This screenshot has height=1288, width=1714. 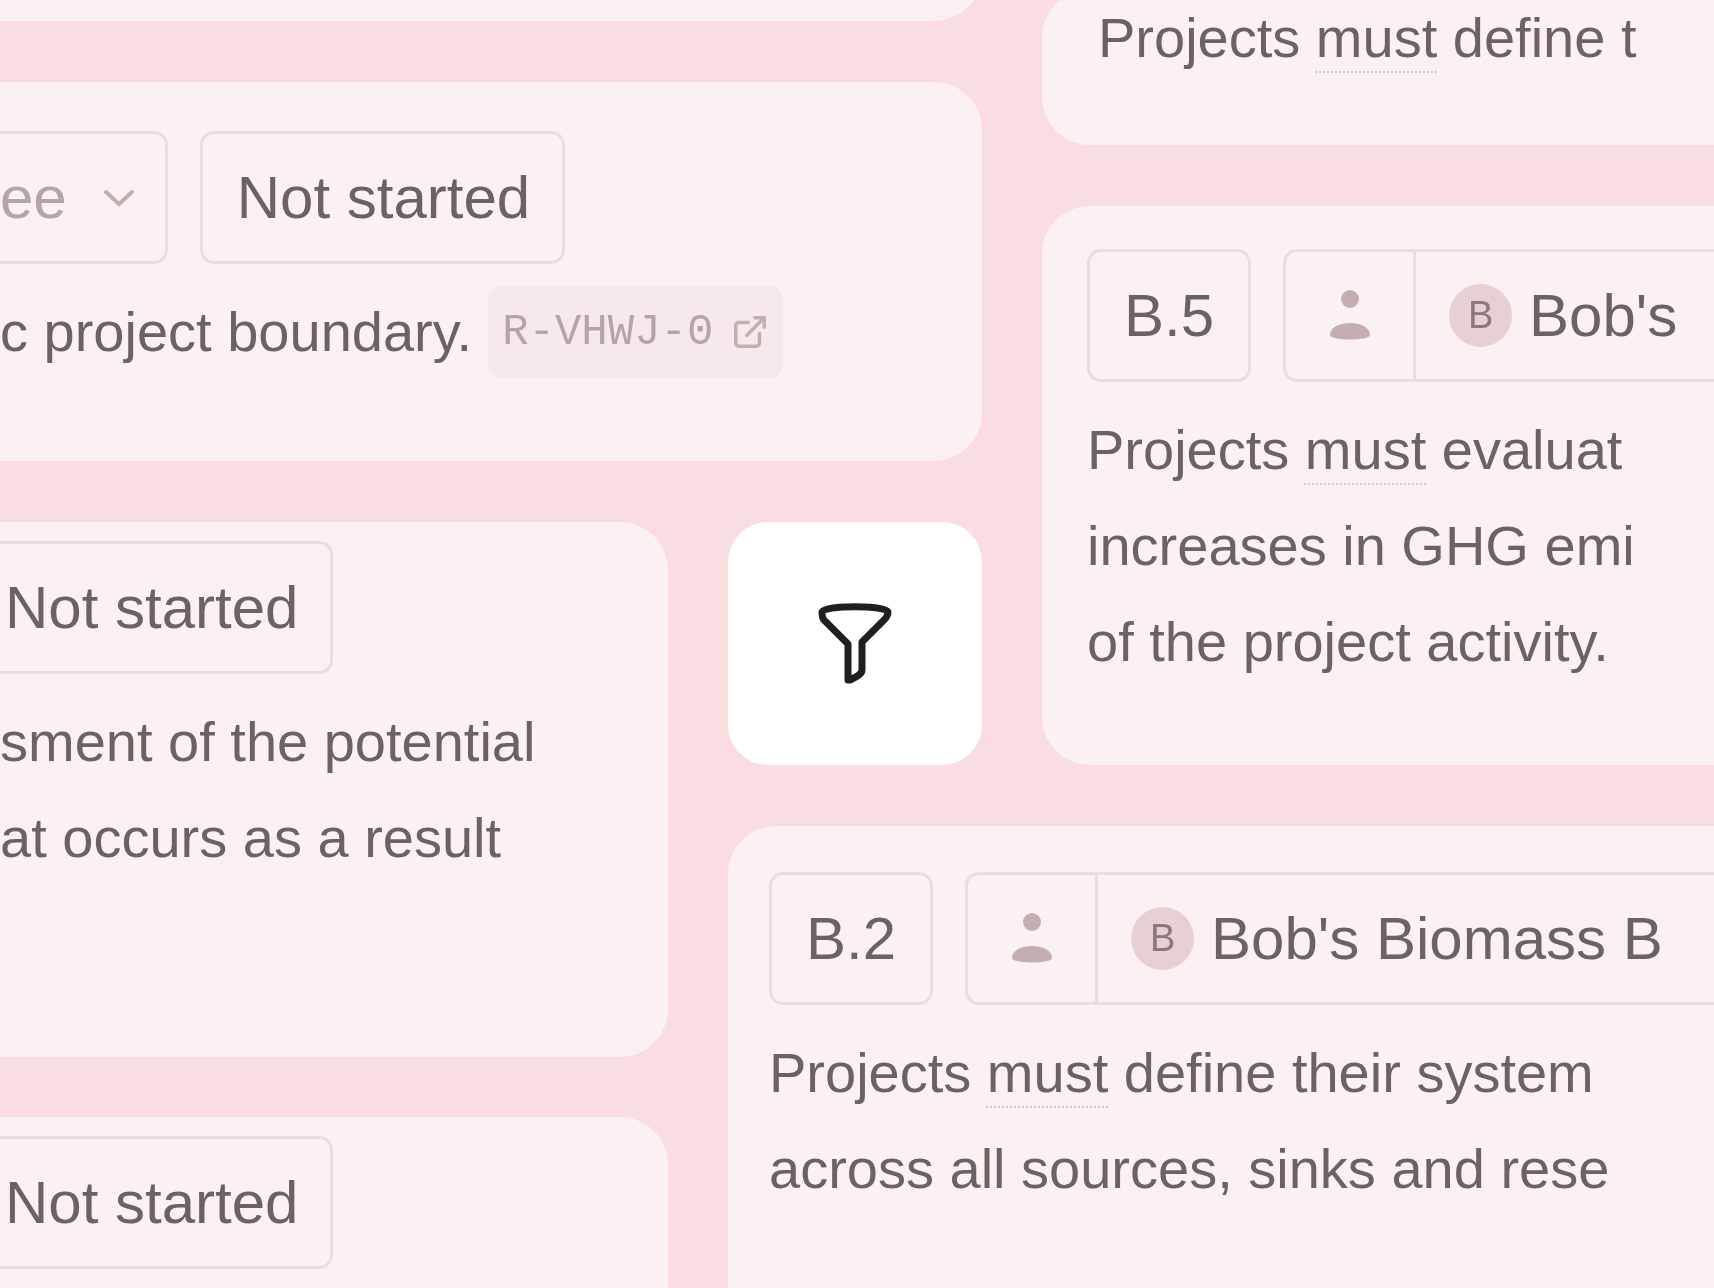 I want to click on assignee-name: Bob's Biomass B, so click(x=1437, y=938).